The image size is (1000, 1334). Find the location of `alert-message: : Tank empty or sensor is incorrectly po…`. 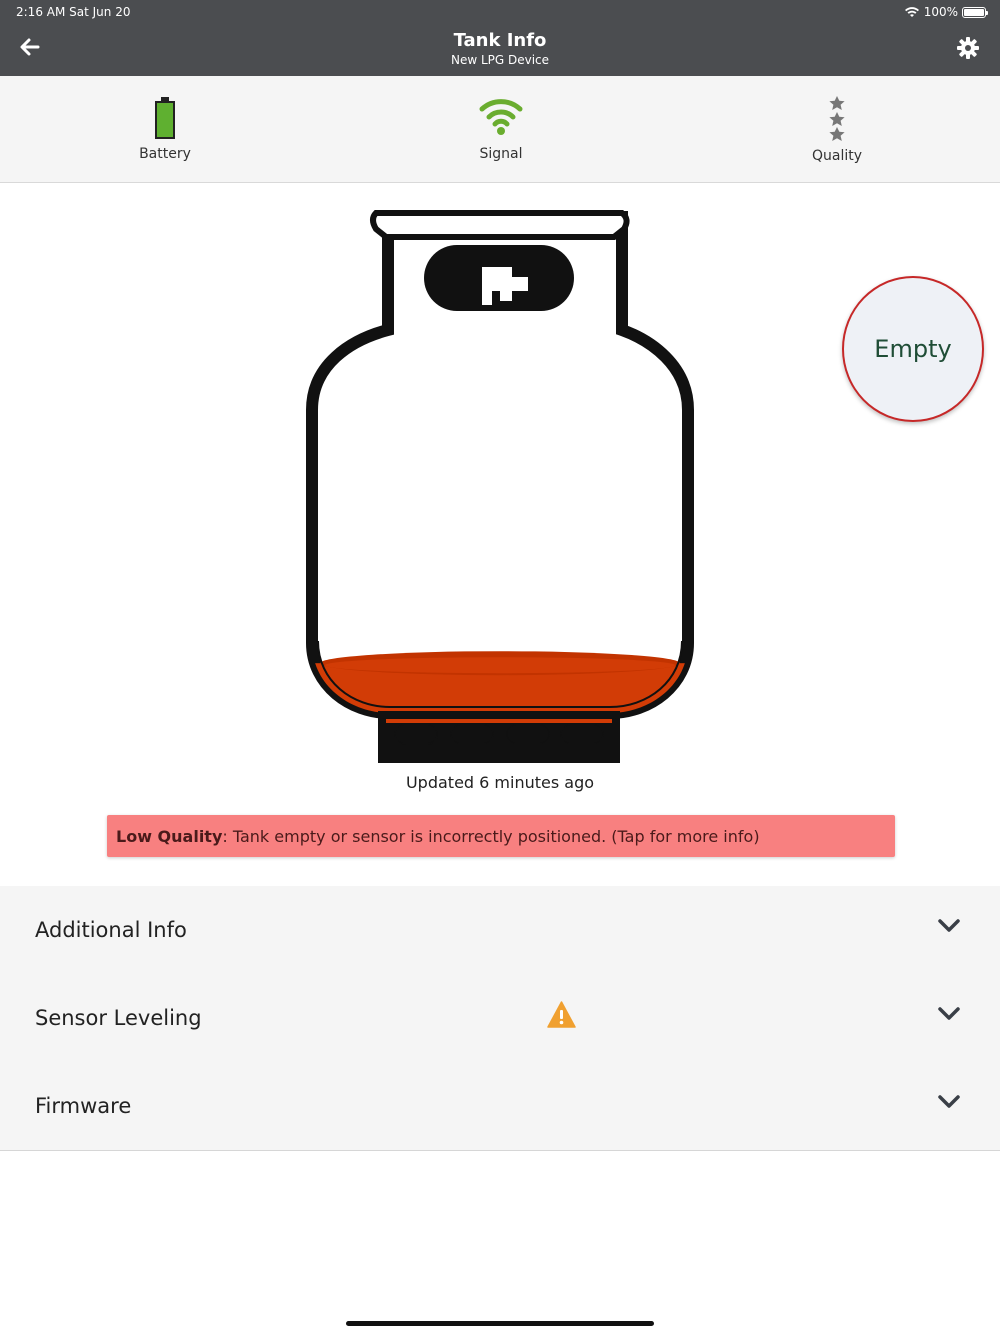

alert-message: : Tank empty or sensor is incorrectly po… is located at coordinates (491, 836).